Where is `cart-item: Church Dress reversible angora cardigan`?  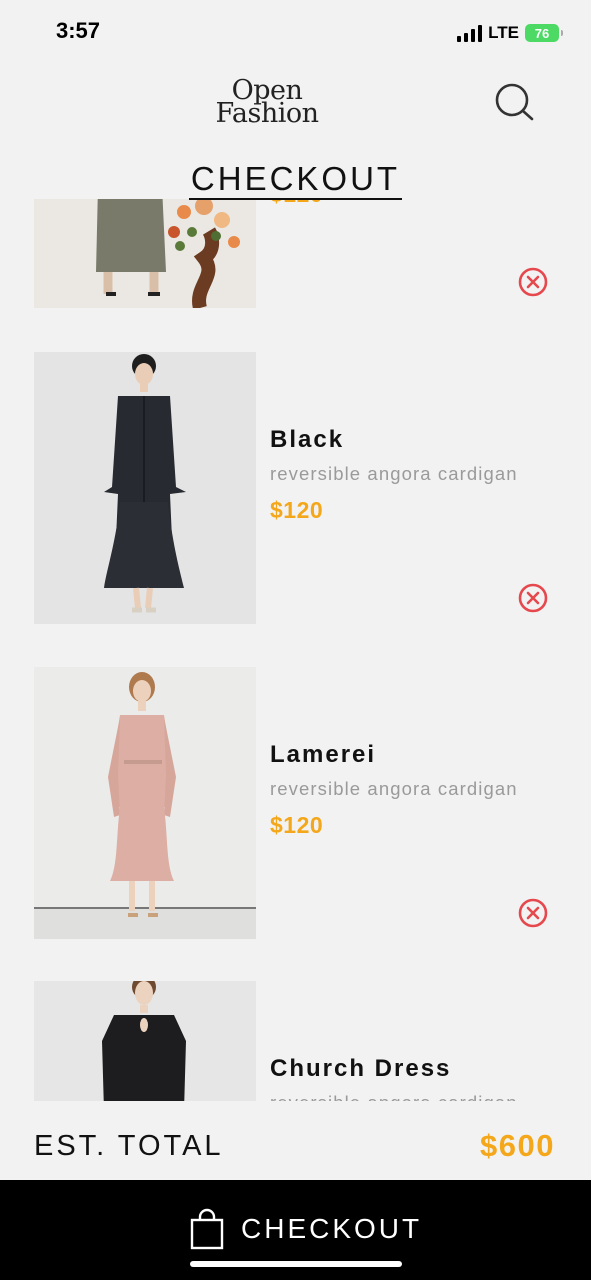
cart-item: Church Dress reversible angora cardigan is located at coordinates (299, 1041).